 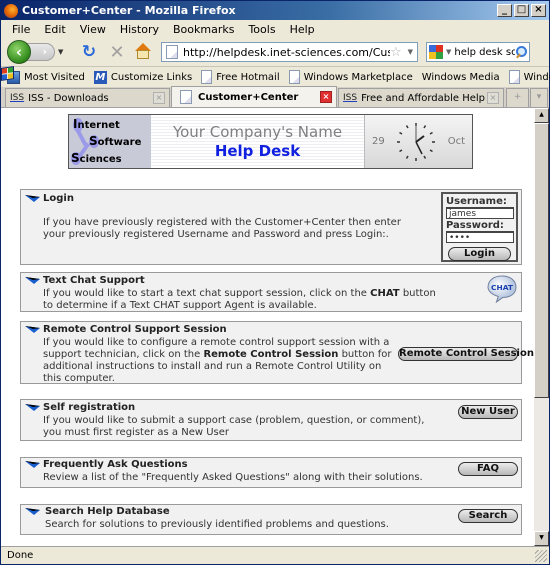 I want to click on menu-help: Help, so click(x=302, y=29).